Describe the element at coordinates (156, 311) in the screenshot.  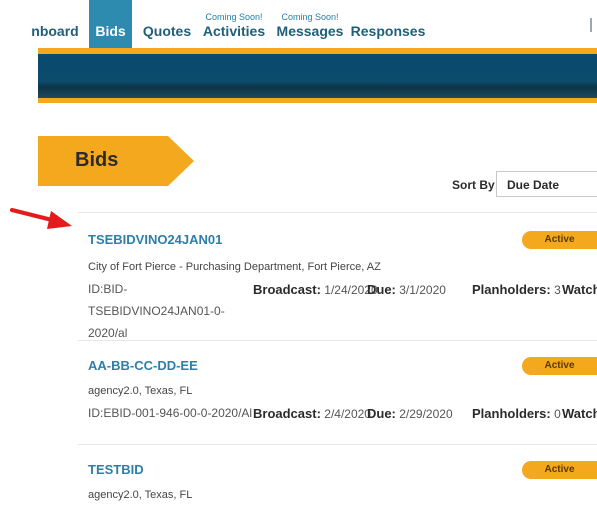
I see `bid-id-value: BID-TSEBIDVINO24JAN01-0-2020/al` at that location.